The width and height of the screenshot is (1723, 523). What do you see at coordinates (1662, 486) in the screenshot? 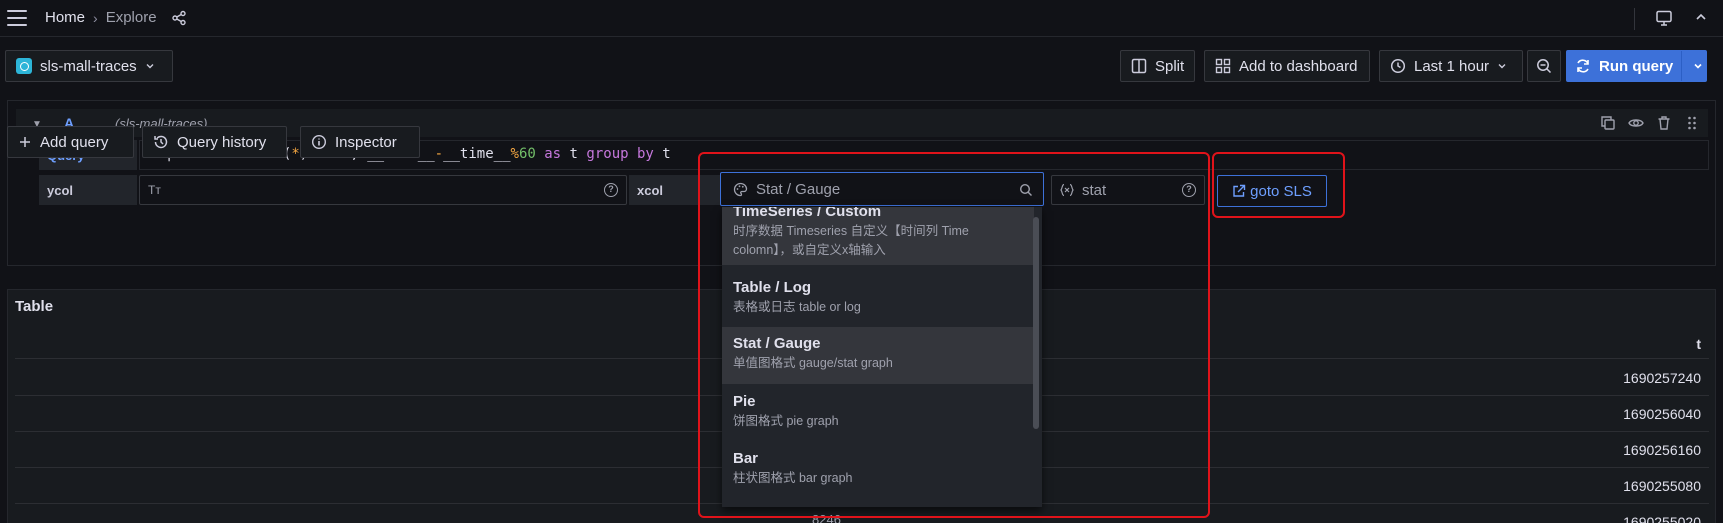
I see `table-cell: 1690255080` at bounding box center [1662, 486].